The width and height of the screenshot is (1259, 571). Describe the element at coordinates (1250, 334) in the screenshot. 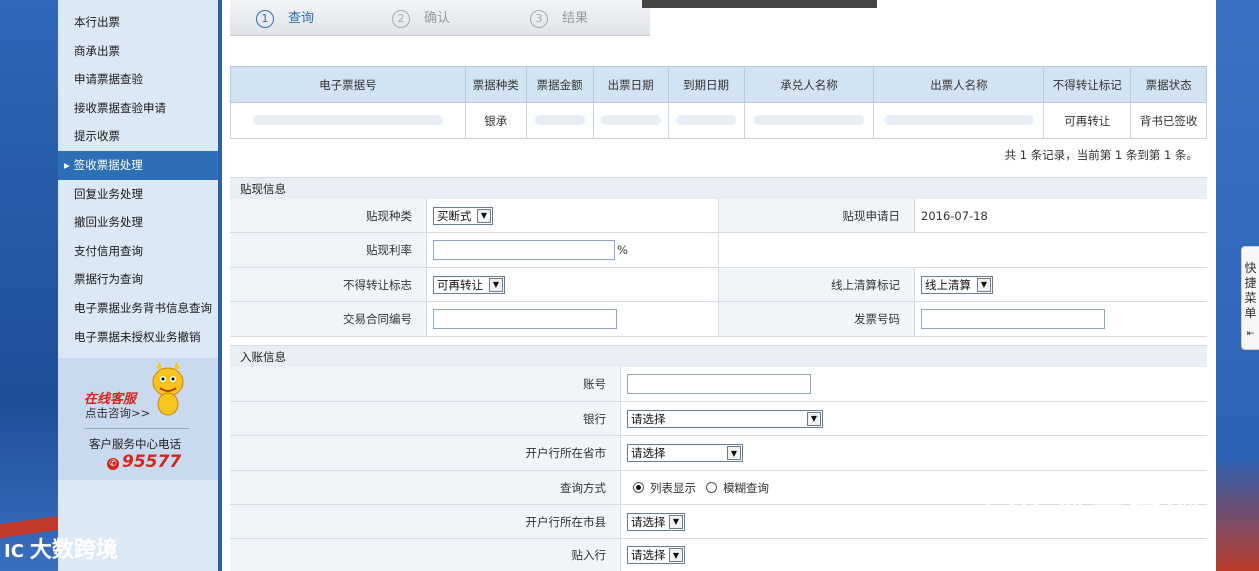

I see `collapse-icon: ⇤` at that location.